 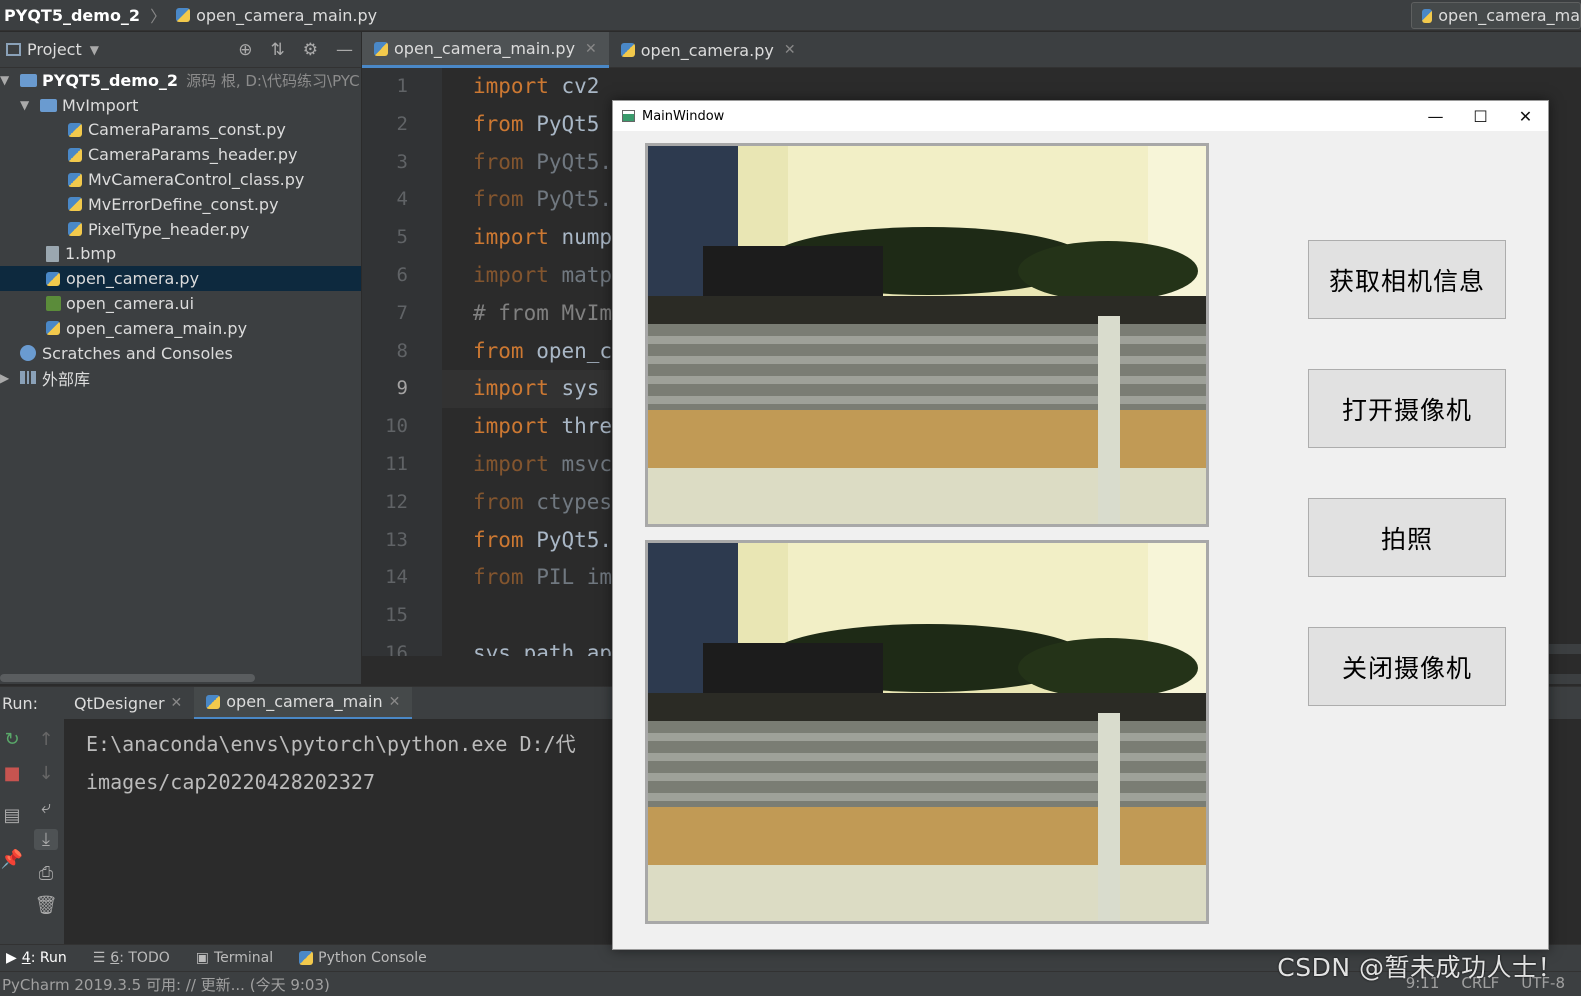 I want to click on project-horizontal-scrollbar, so click(x=180, y=678).